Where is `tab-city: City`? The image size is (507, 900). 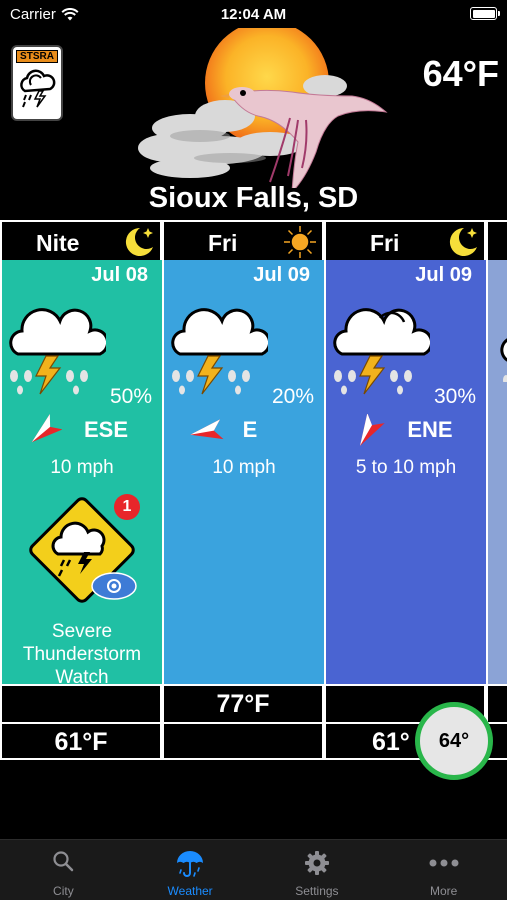 tab-city: City is located at coordinates (63, 870).